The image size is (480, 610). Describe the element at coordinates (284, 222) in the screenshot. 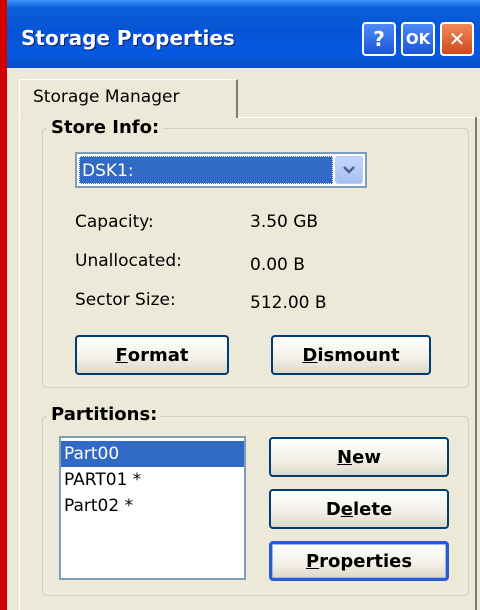

I see `capacity-value: 3.50 GB` at that location.